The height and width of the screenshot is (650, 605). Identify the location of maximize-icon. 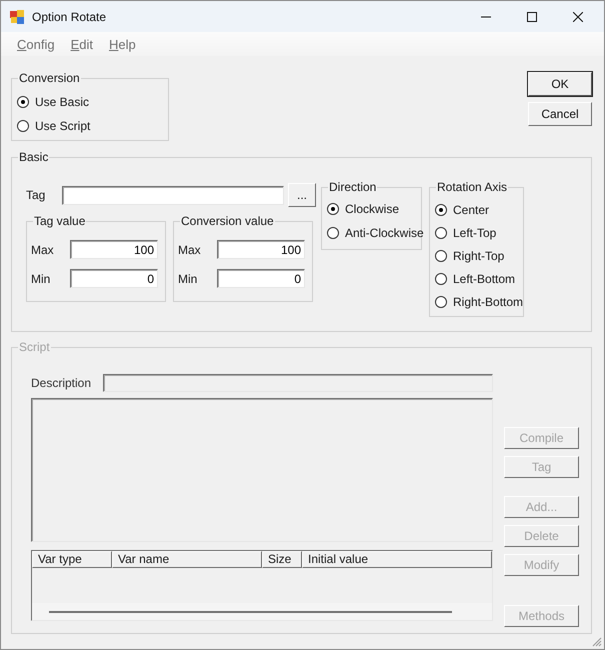
(532, 17).